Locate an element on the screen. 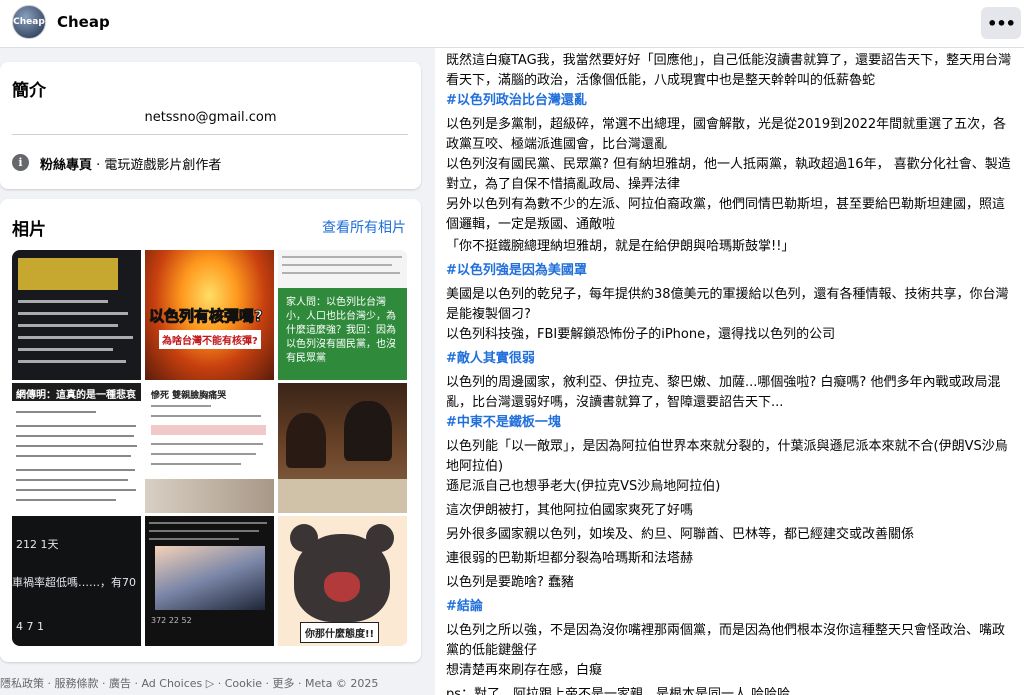 This screenshot has width=1024, height=695. photo-thumbnail-8: 372 22 52 is located at coordinates (209, 581).